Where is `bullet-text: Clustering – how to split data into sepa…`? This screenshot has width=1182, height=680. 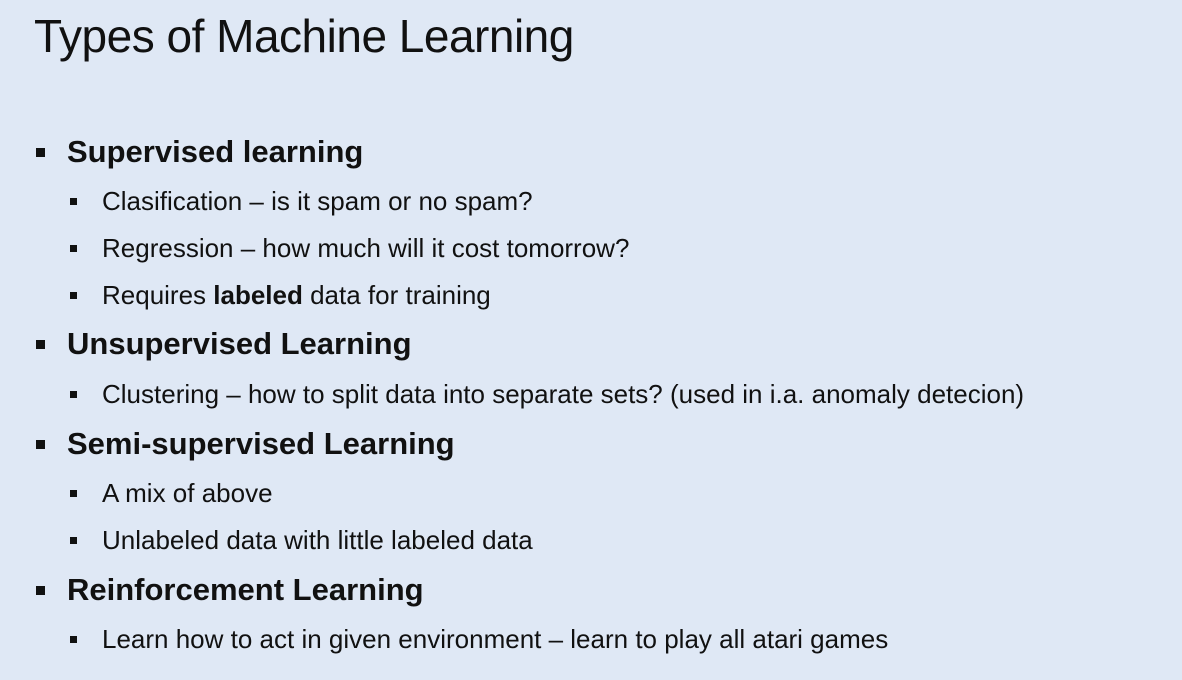
bullet-text: Clustering – how to split data into sepa… is located at coordinates (563, 394).